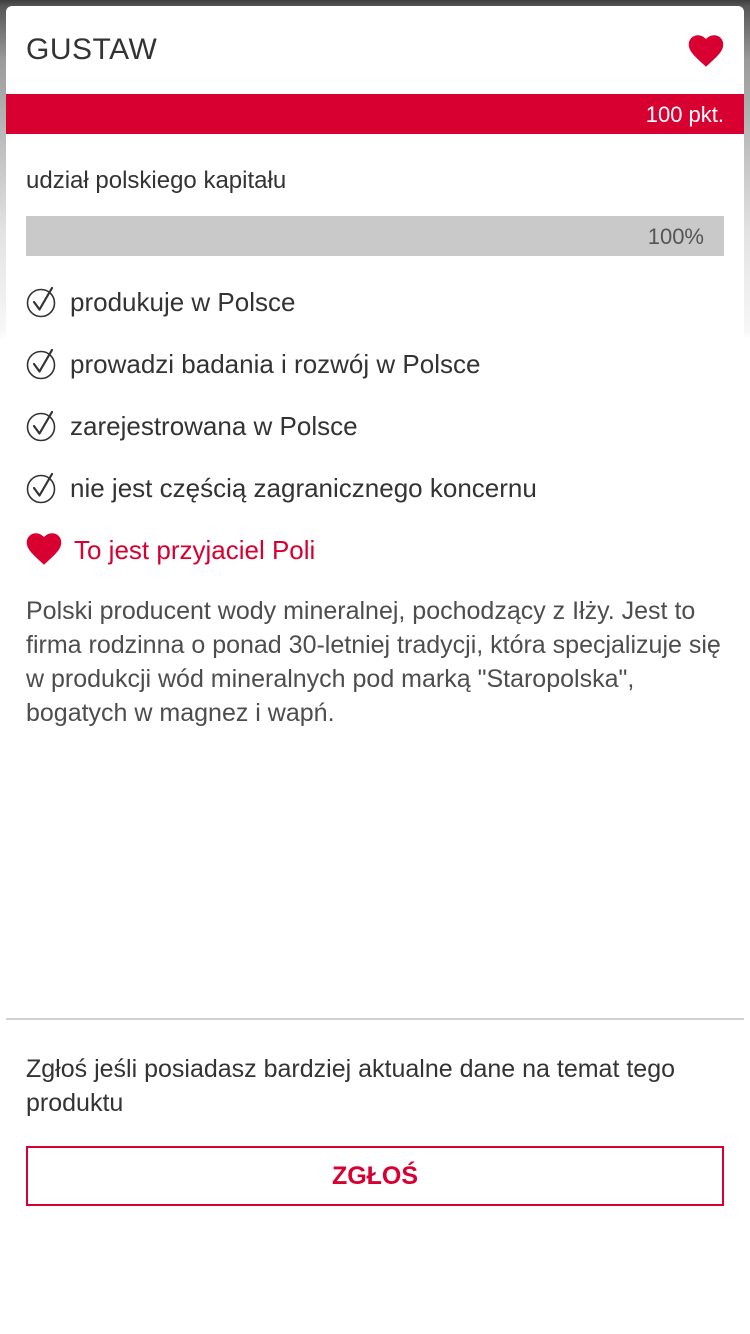 Image resolution: width=750 pixels, height=1334 pixels. What do you see at coordinates (375, 50) in the screenshot?
I see `card-header: GUSTAW` at bounding box center [375, 50].